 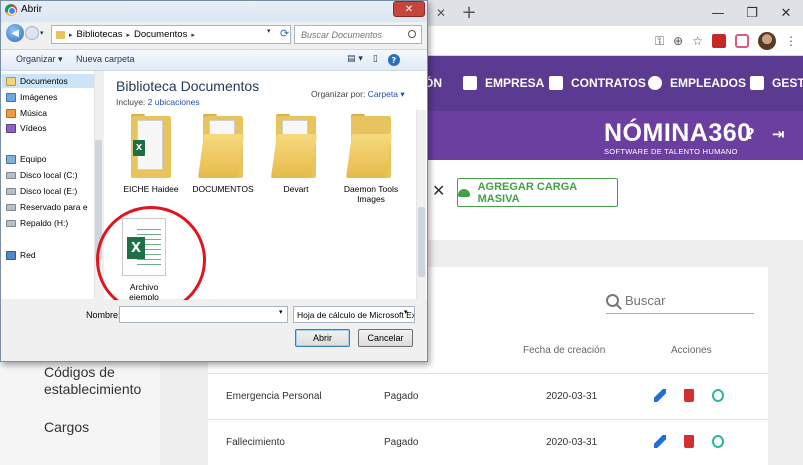 What do you see at coordinates (778, 134) in the screenshot?
I see `logout-icon: ⇥` at bounding box center [778, 134].